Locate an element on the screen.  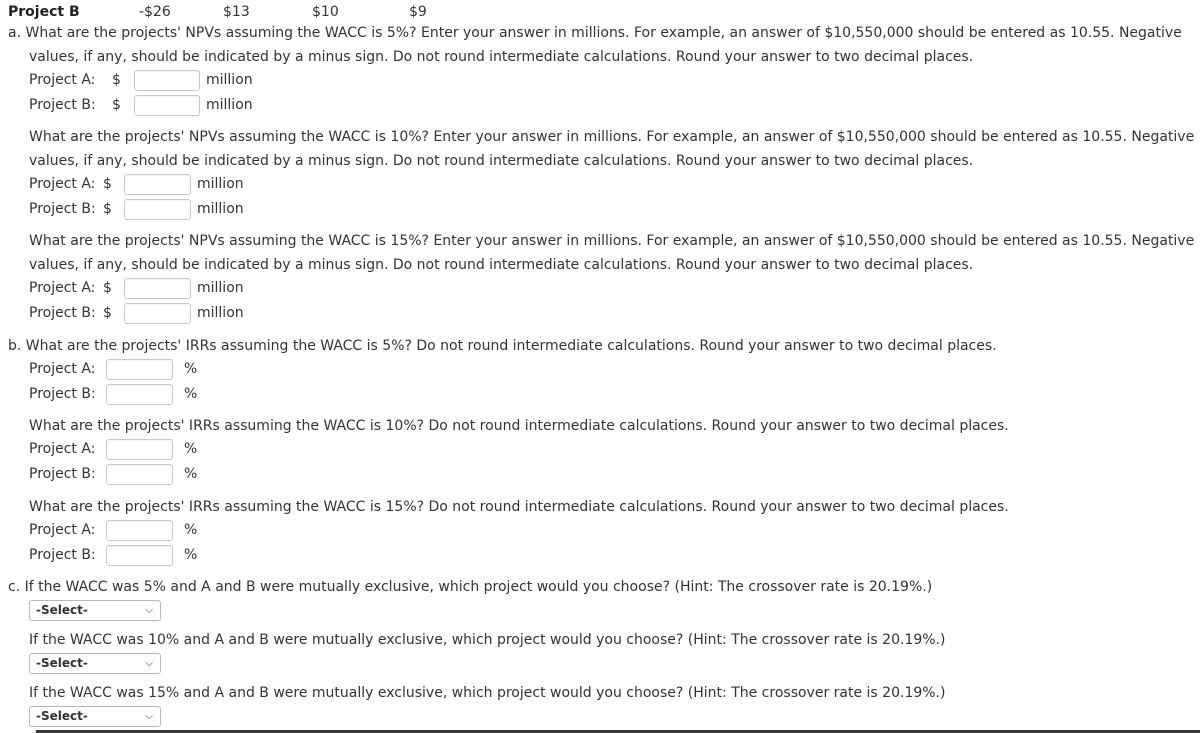
npv-10-project-a-input is located at coordinates (157, 184).